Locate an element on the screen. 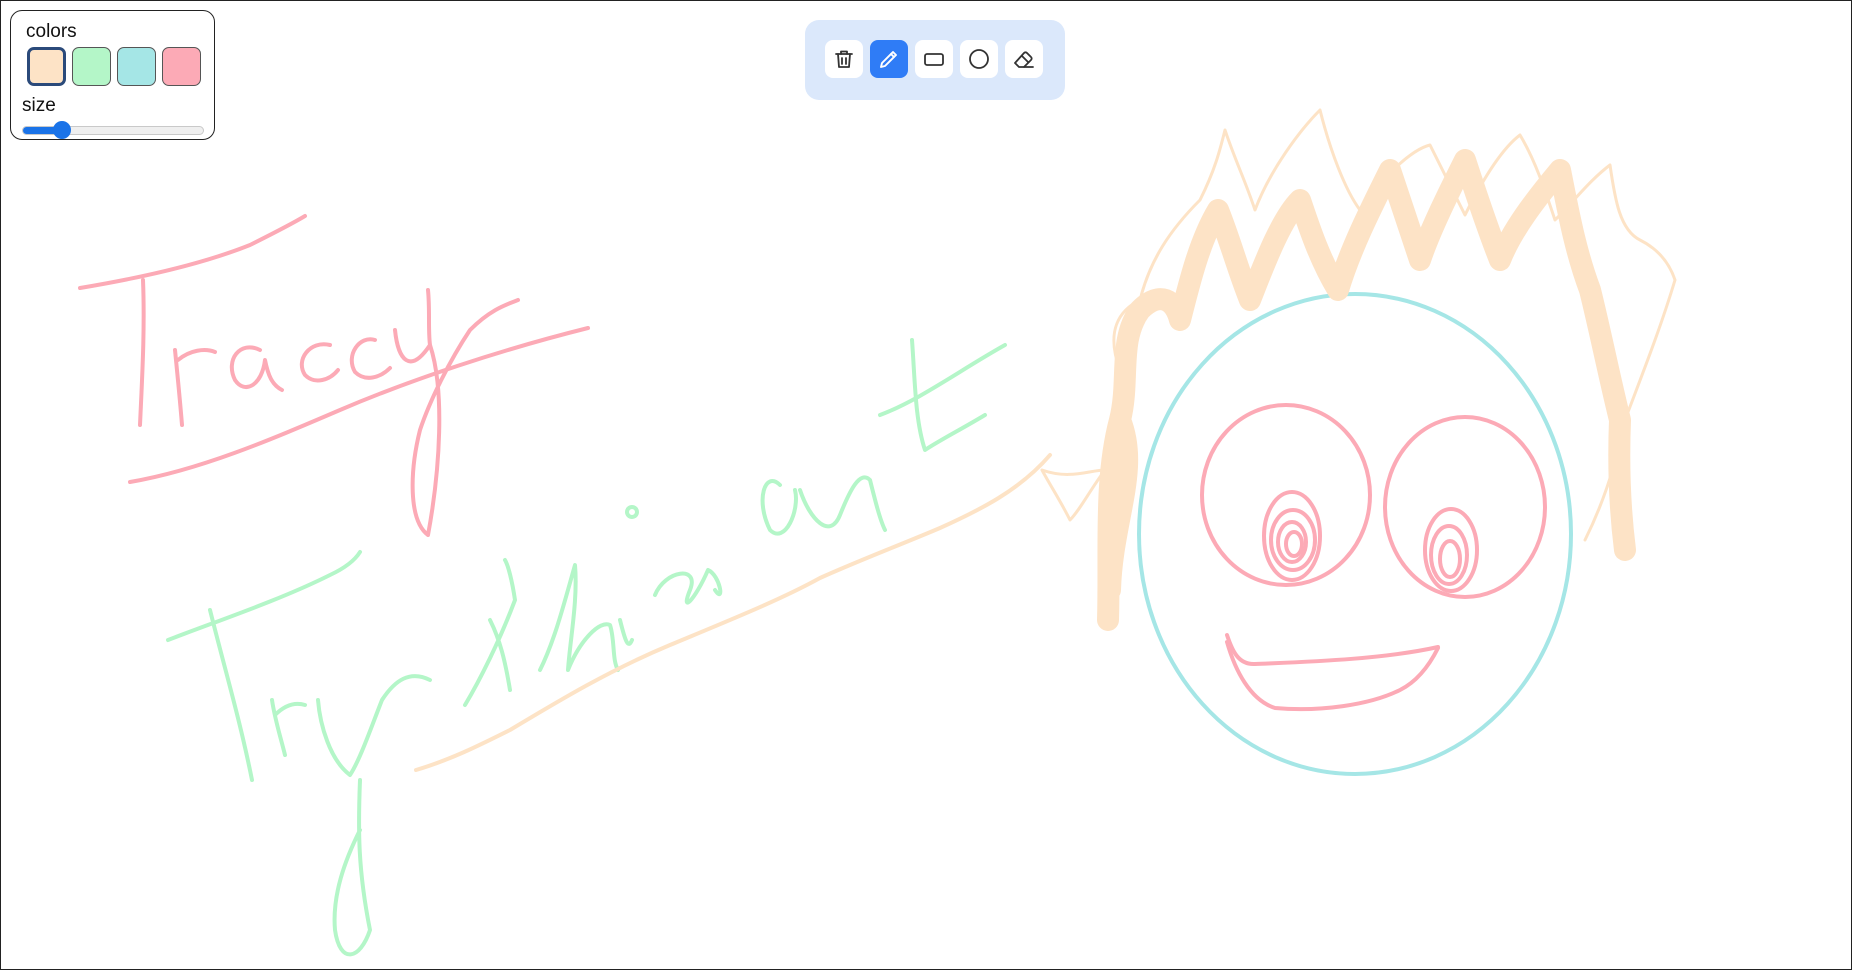  right-eye is located at coordinates (1465, 507).